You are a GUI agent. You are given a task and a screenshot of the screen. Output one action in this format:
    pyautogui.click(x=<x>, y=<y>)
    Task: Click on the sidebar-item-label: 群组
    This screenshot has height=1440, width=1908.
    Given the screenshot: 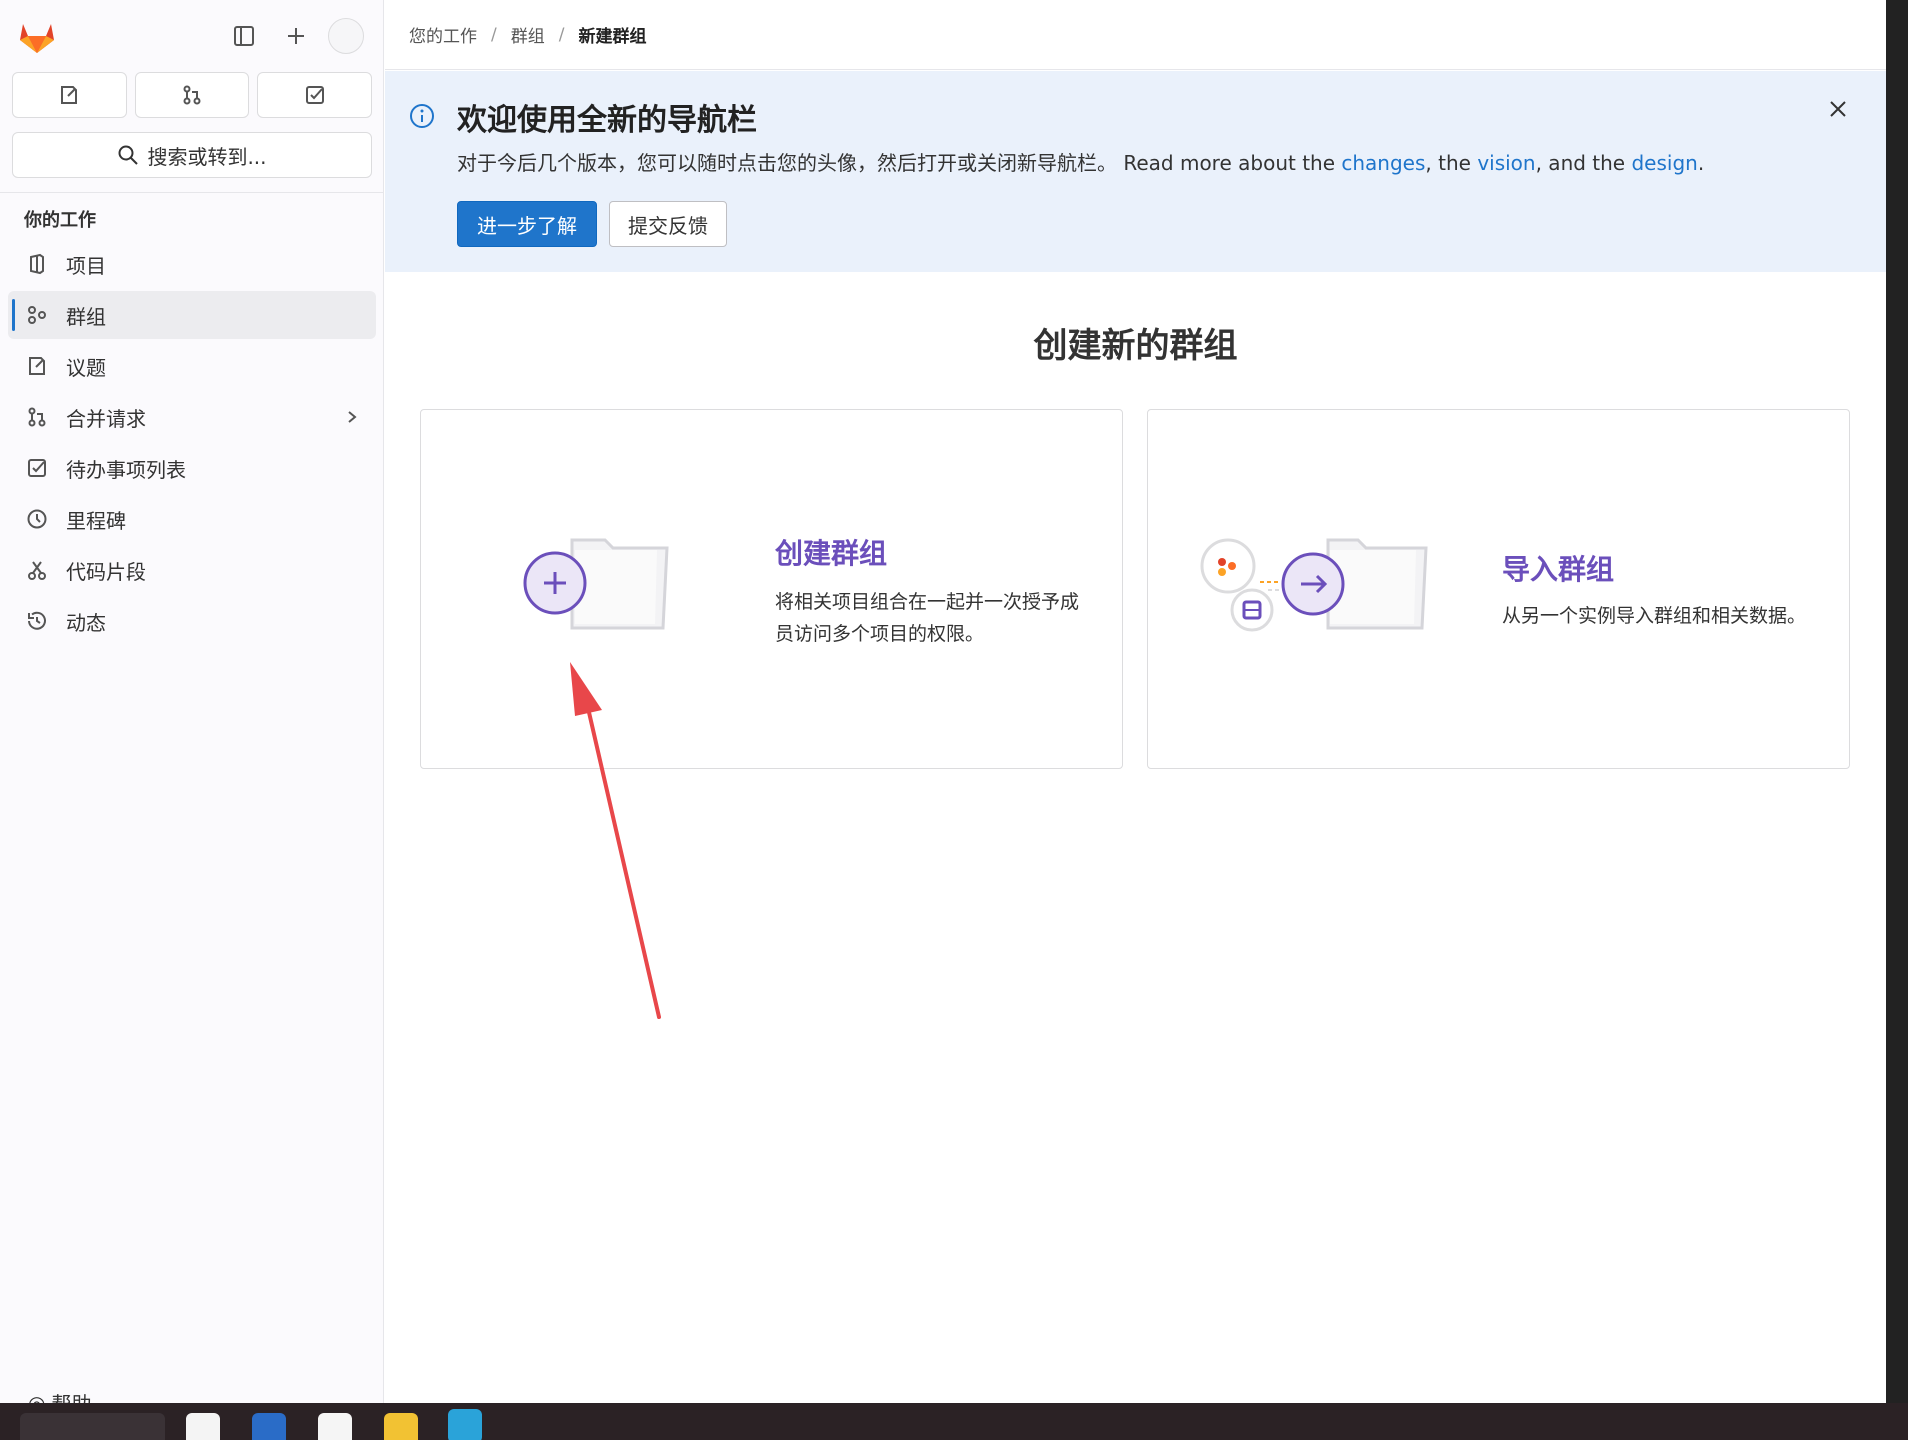 What is the action you would take?
    pyautogui.click(x=86, y=316)
    